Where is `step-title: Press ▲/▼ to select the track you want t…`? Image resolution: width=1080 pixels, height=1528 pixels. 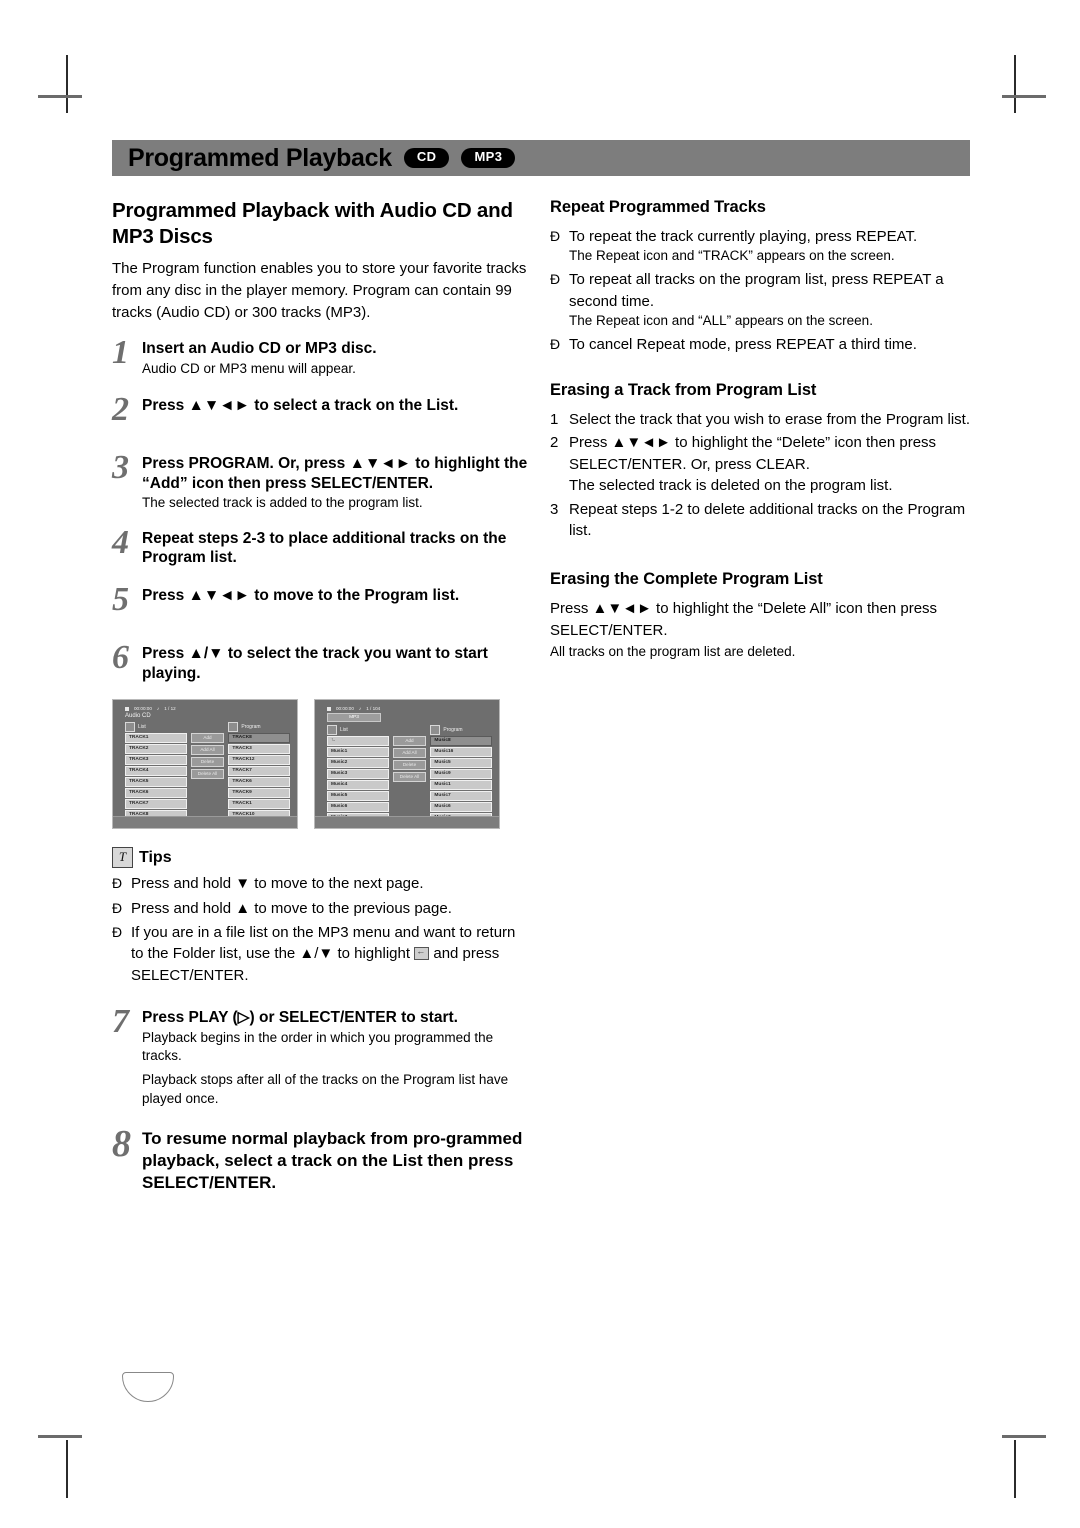
step-title: Press ▲/▼ to select the track you want t… is located at coordinates (315, 663).